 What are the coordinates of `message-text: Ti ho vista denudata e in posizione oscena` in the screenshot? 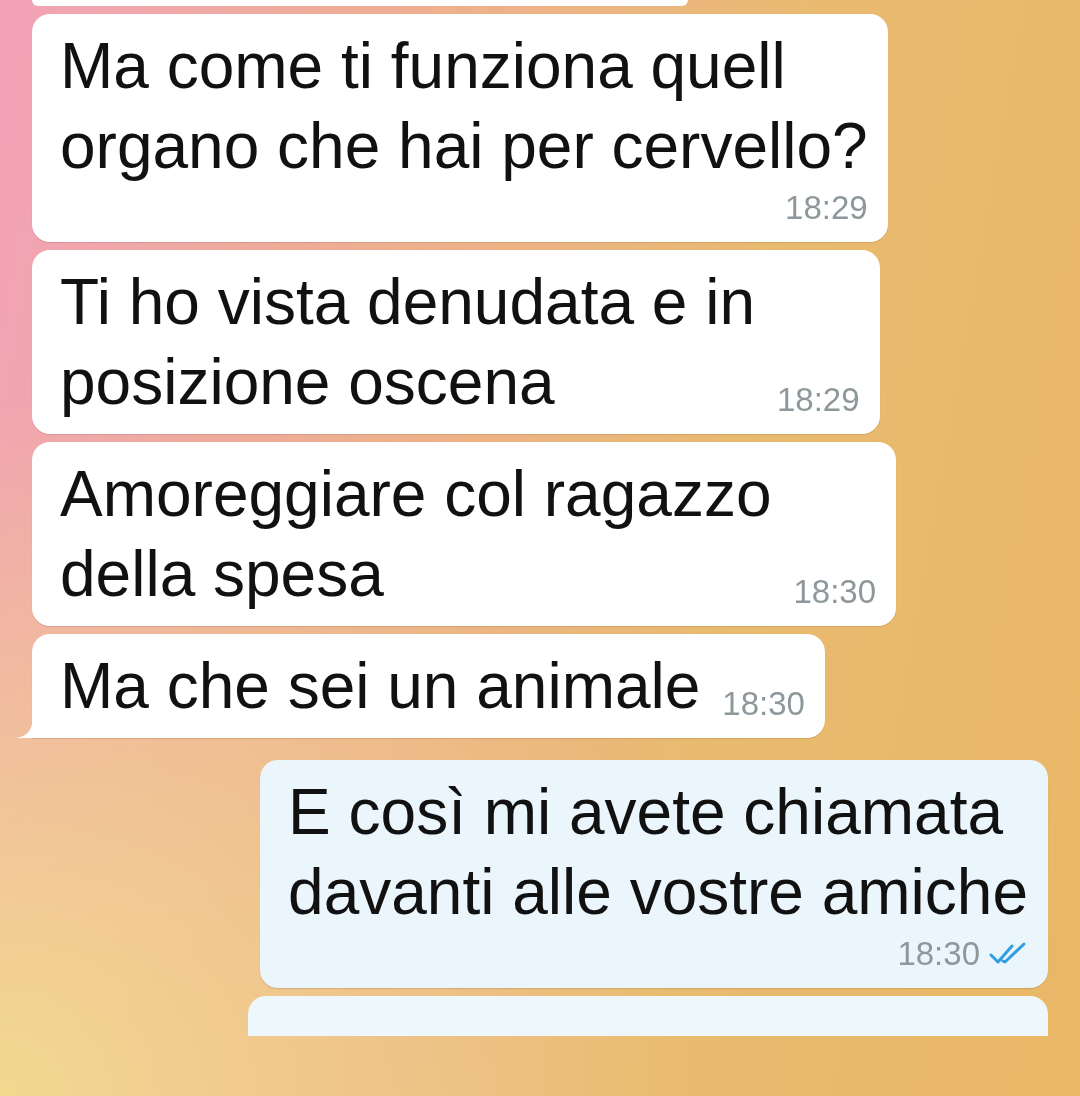 It's located at (407, 342).